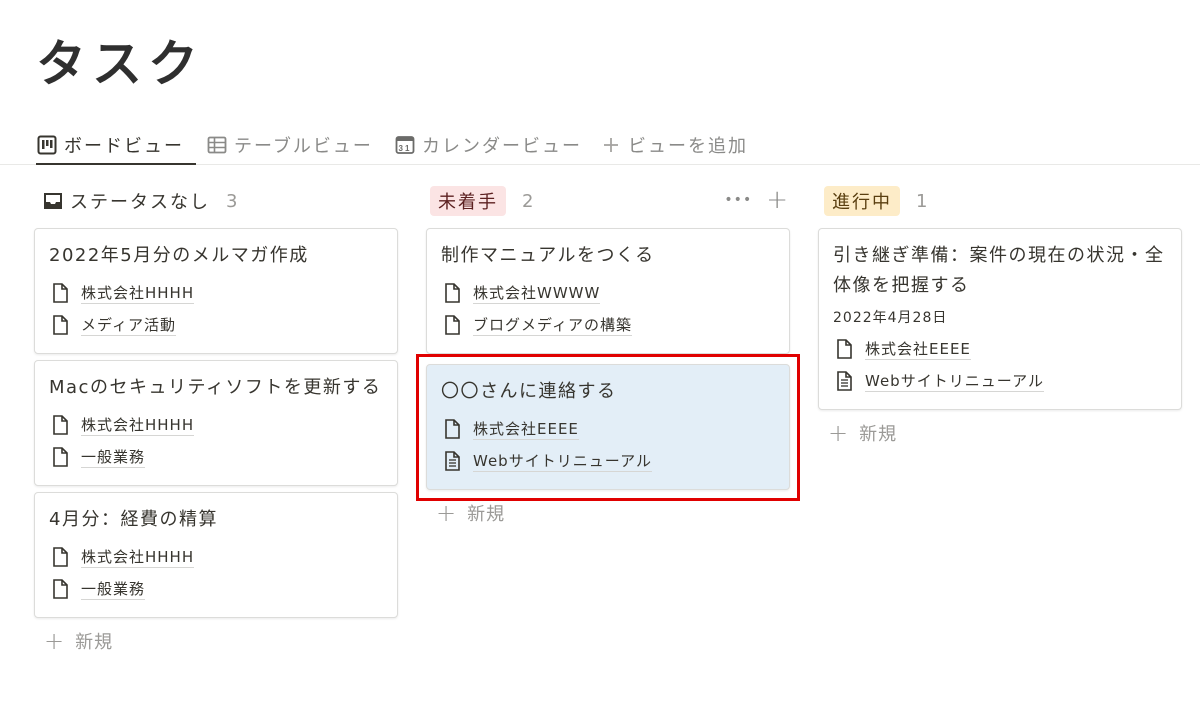 This screenshot has width=1200, height=724. What do you see at coordinates (537, 293) in the screenshot?
I see `relation-link: 株式会社WWWW` at bounding box center [537, 293].